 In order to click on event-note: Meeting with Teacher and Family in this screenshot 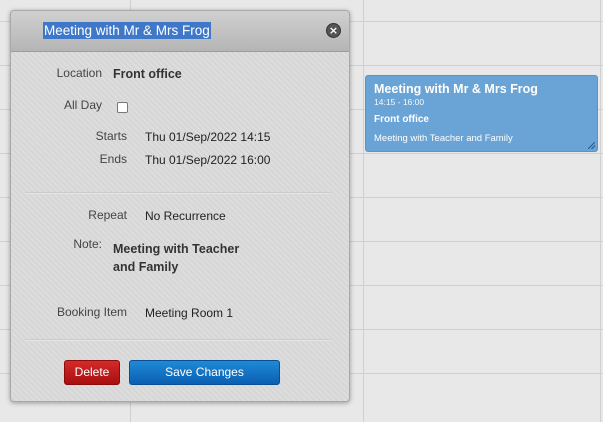, I will do `click(443, 138)`.